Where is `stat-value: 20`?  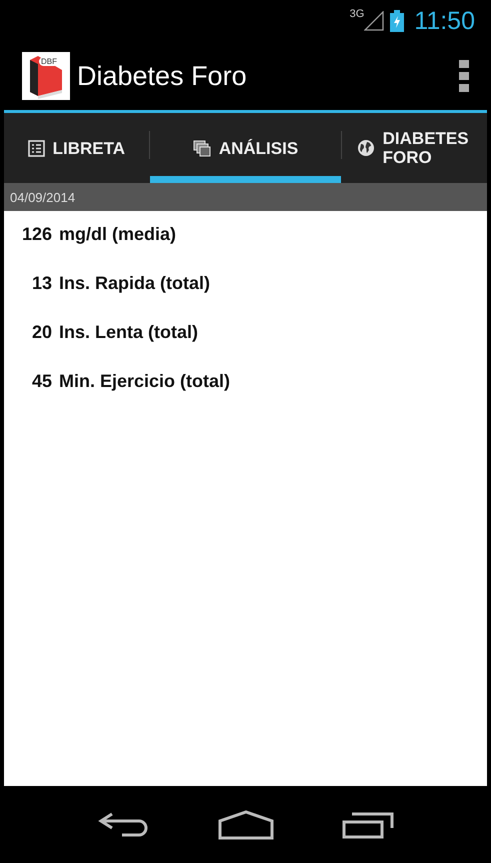 stat-value: 20 is located at coordinates (41, 332).